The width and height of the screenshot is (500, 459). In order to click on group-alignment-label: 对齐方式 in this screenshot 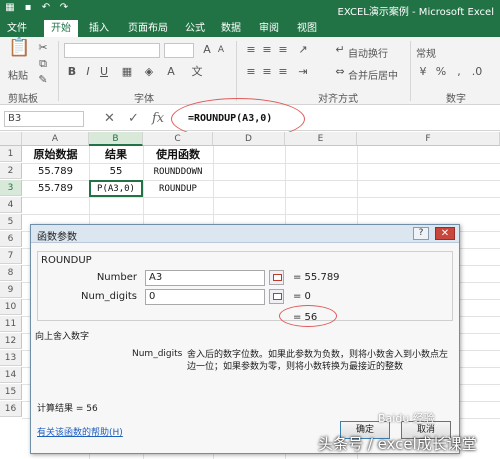, I will do `click(338, 99)`.